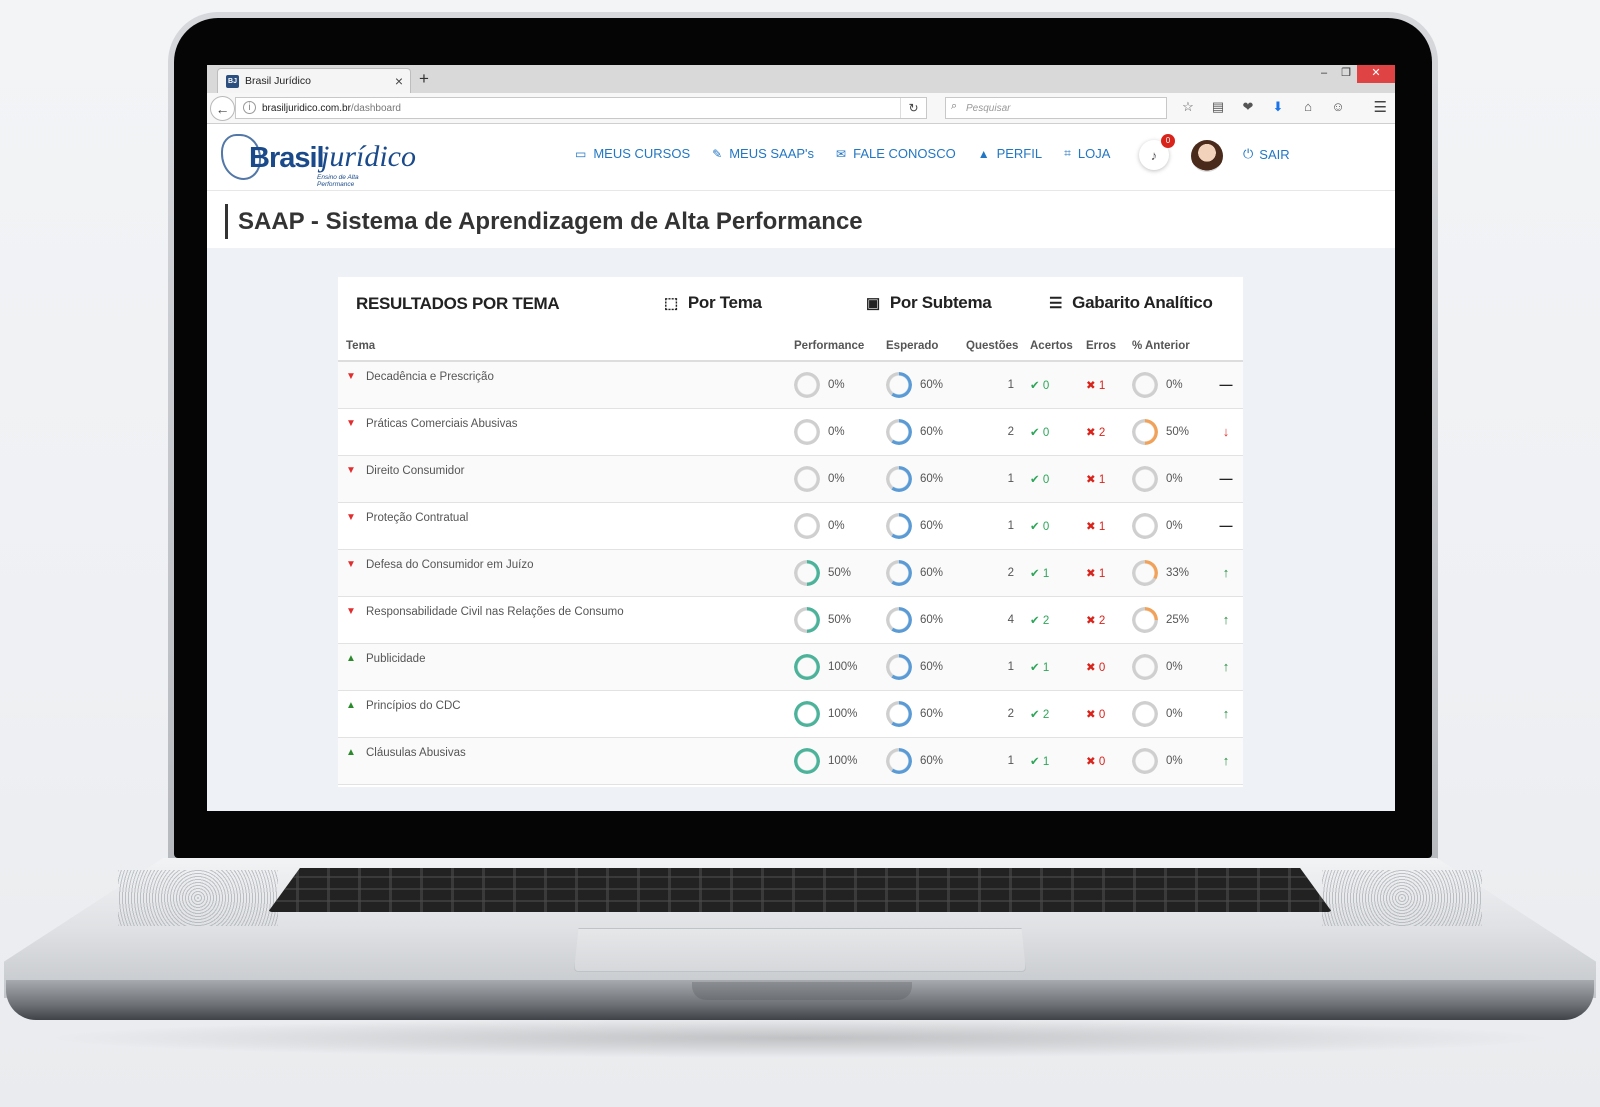 This screenshot has height=1107, width=1600. Describe the element at coordinates (1380, 107) in the screenshot. I see `hamburger-menu-icon: ☰` at that location.